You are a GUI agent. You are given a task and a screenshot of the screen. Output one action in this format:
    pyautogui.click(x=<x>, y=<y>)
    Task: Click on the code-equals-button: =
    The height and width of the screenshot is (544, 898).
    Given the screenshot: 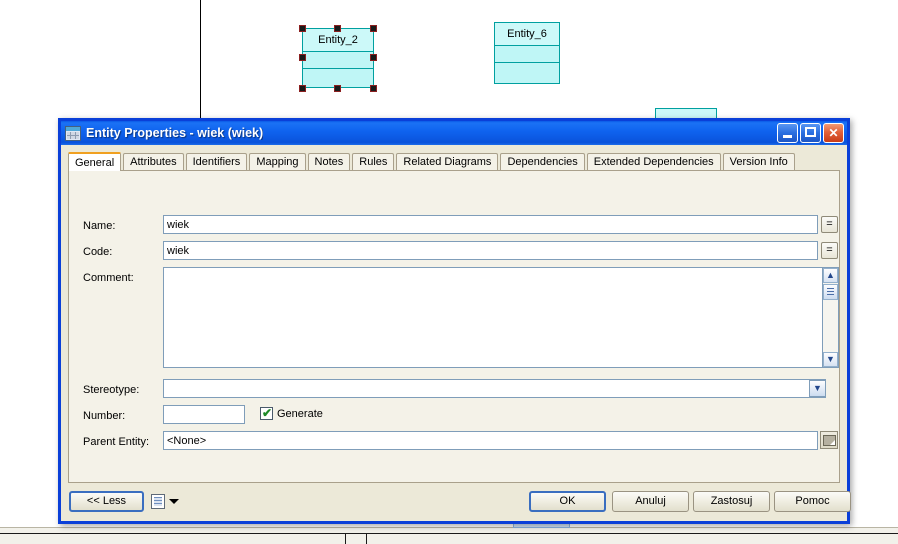 What is the action you would take?
    pyautogui.click(x=829, y=250)
    